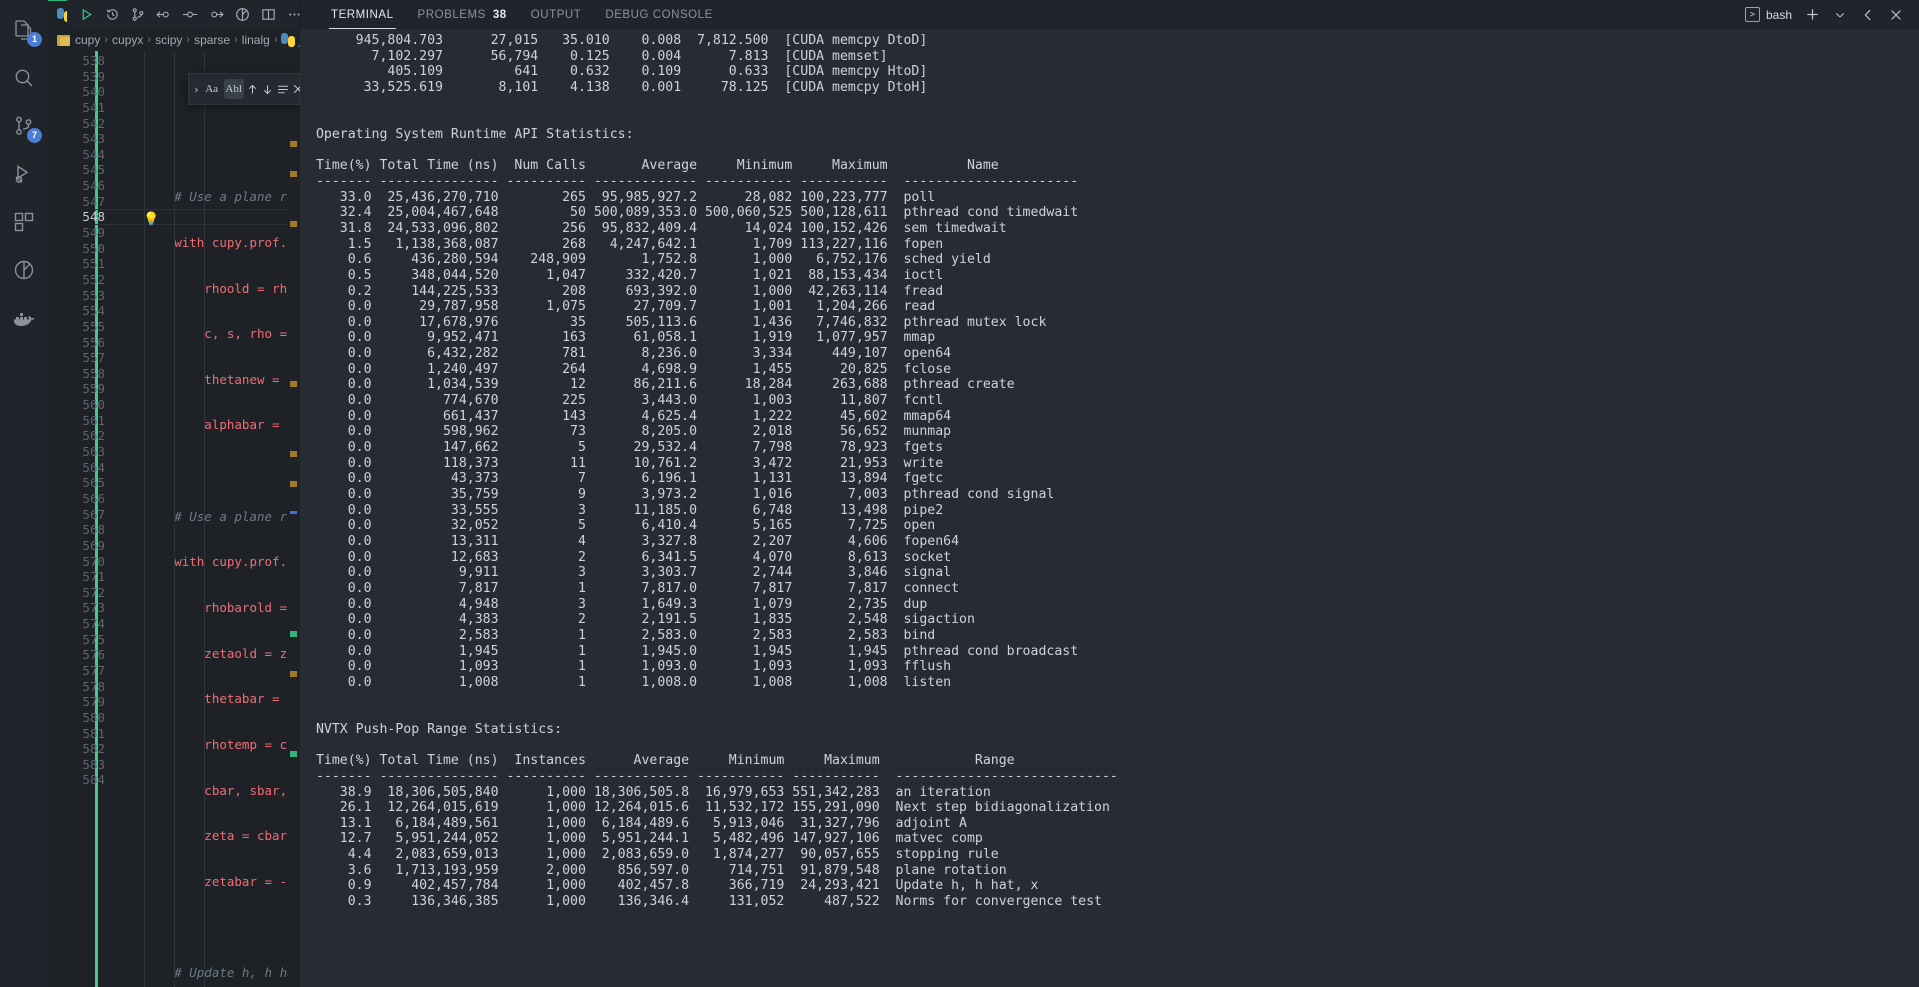 The image size is (1919, 987). I want to click on code-line: zeta = cbar *, so click(207, 836).